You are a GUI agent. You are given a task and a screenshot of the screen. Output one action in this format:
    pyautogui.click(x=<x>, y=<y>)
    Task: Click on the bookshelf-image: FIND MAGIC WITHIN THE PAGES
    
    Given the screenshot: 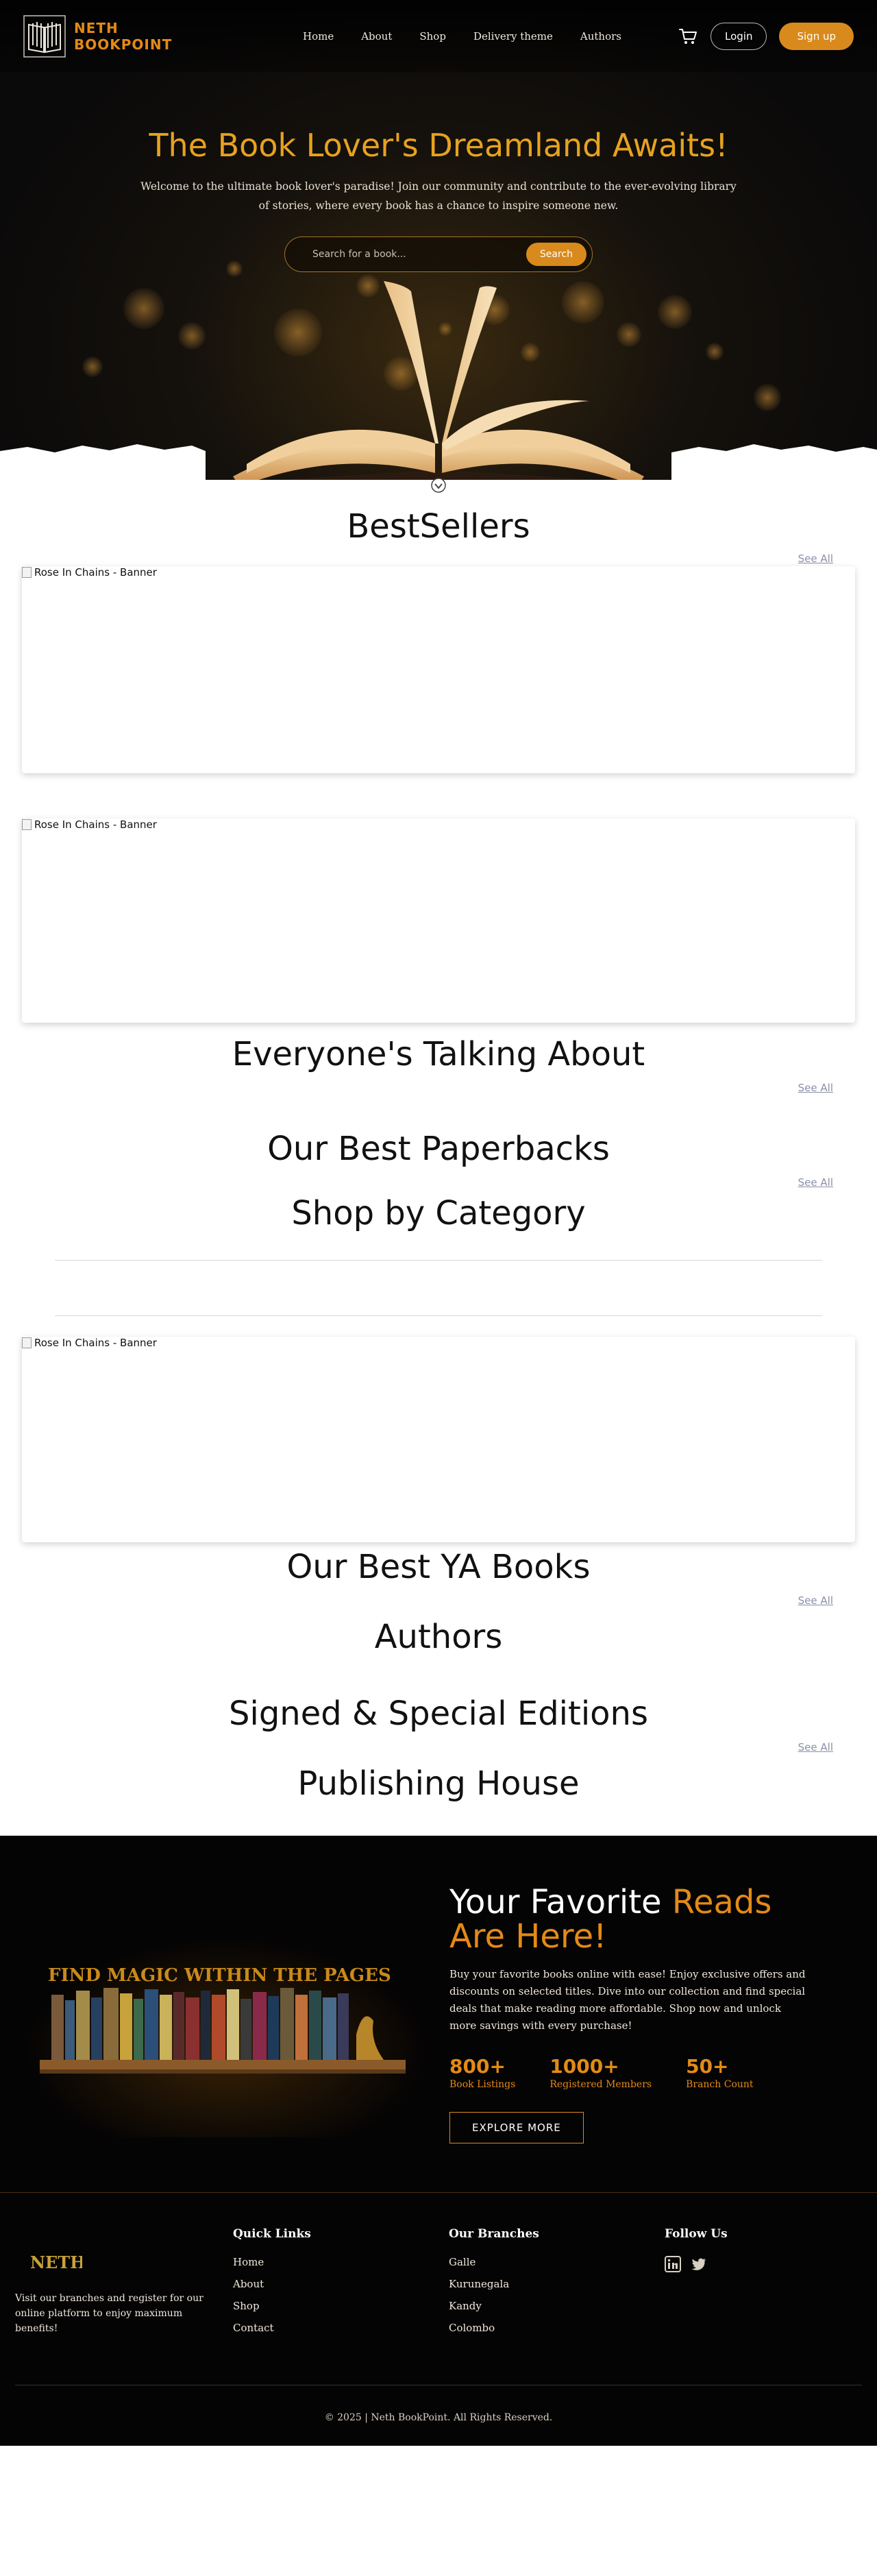 What is the action you would take?
    pyautogui.click(x=226, y=2027)
    